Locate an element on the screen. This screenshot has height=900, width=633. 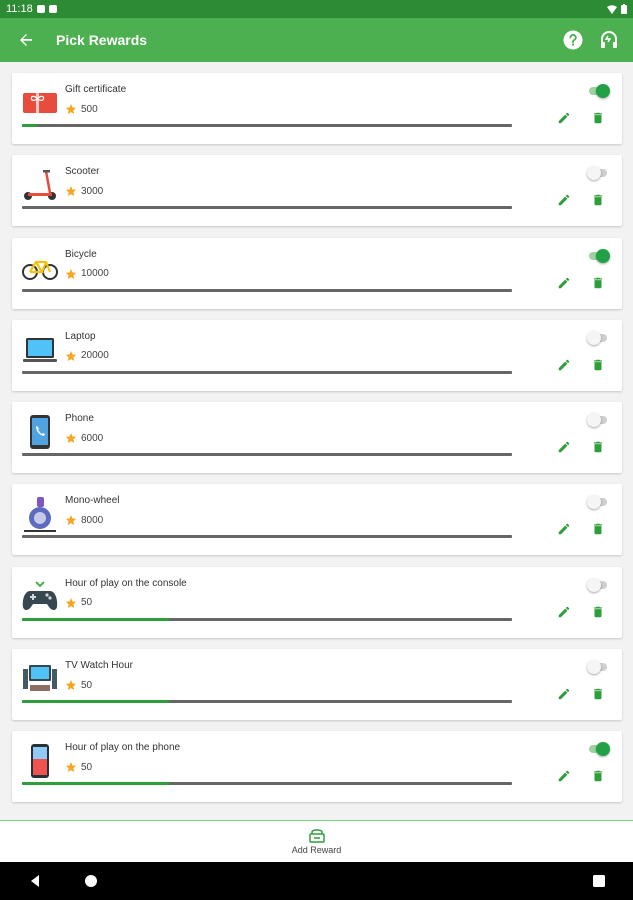
battery-icon is located at coordinates (624, 9).